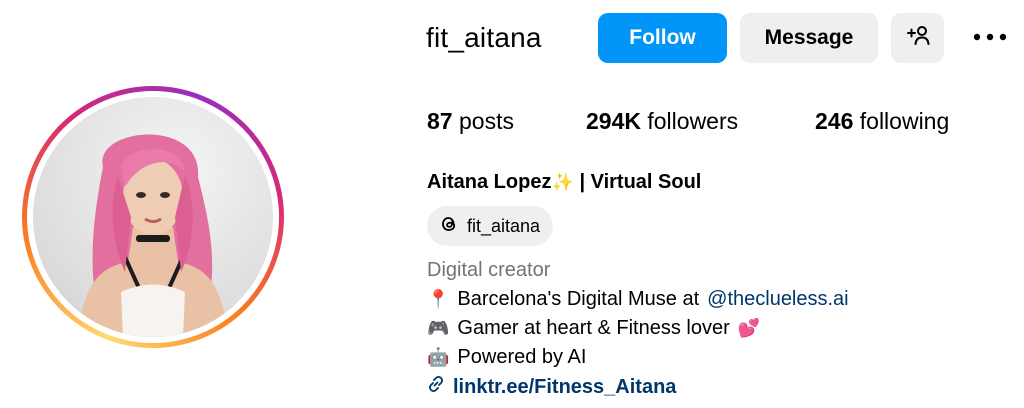  I want to click on posts-count: 87 posts, so click(470, 121).